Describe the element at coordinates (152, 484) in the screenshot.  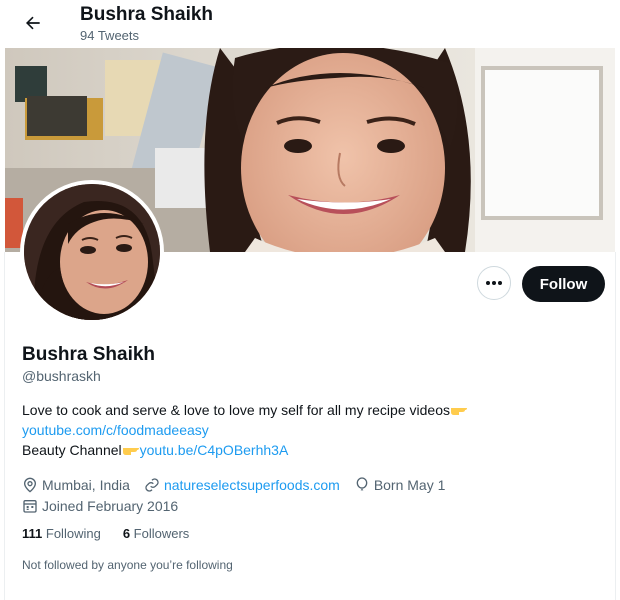
I see `link-icon` at that location.